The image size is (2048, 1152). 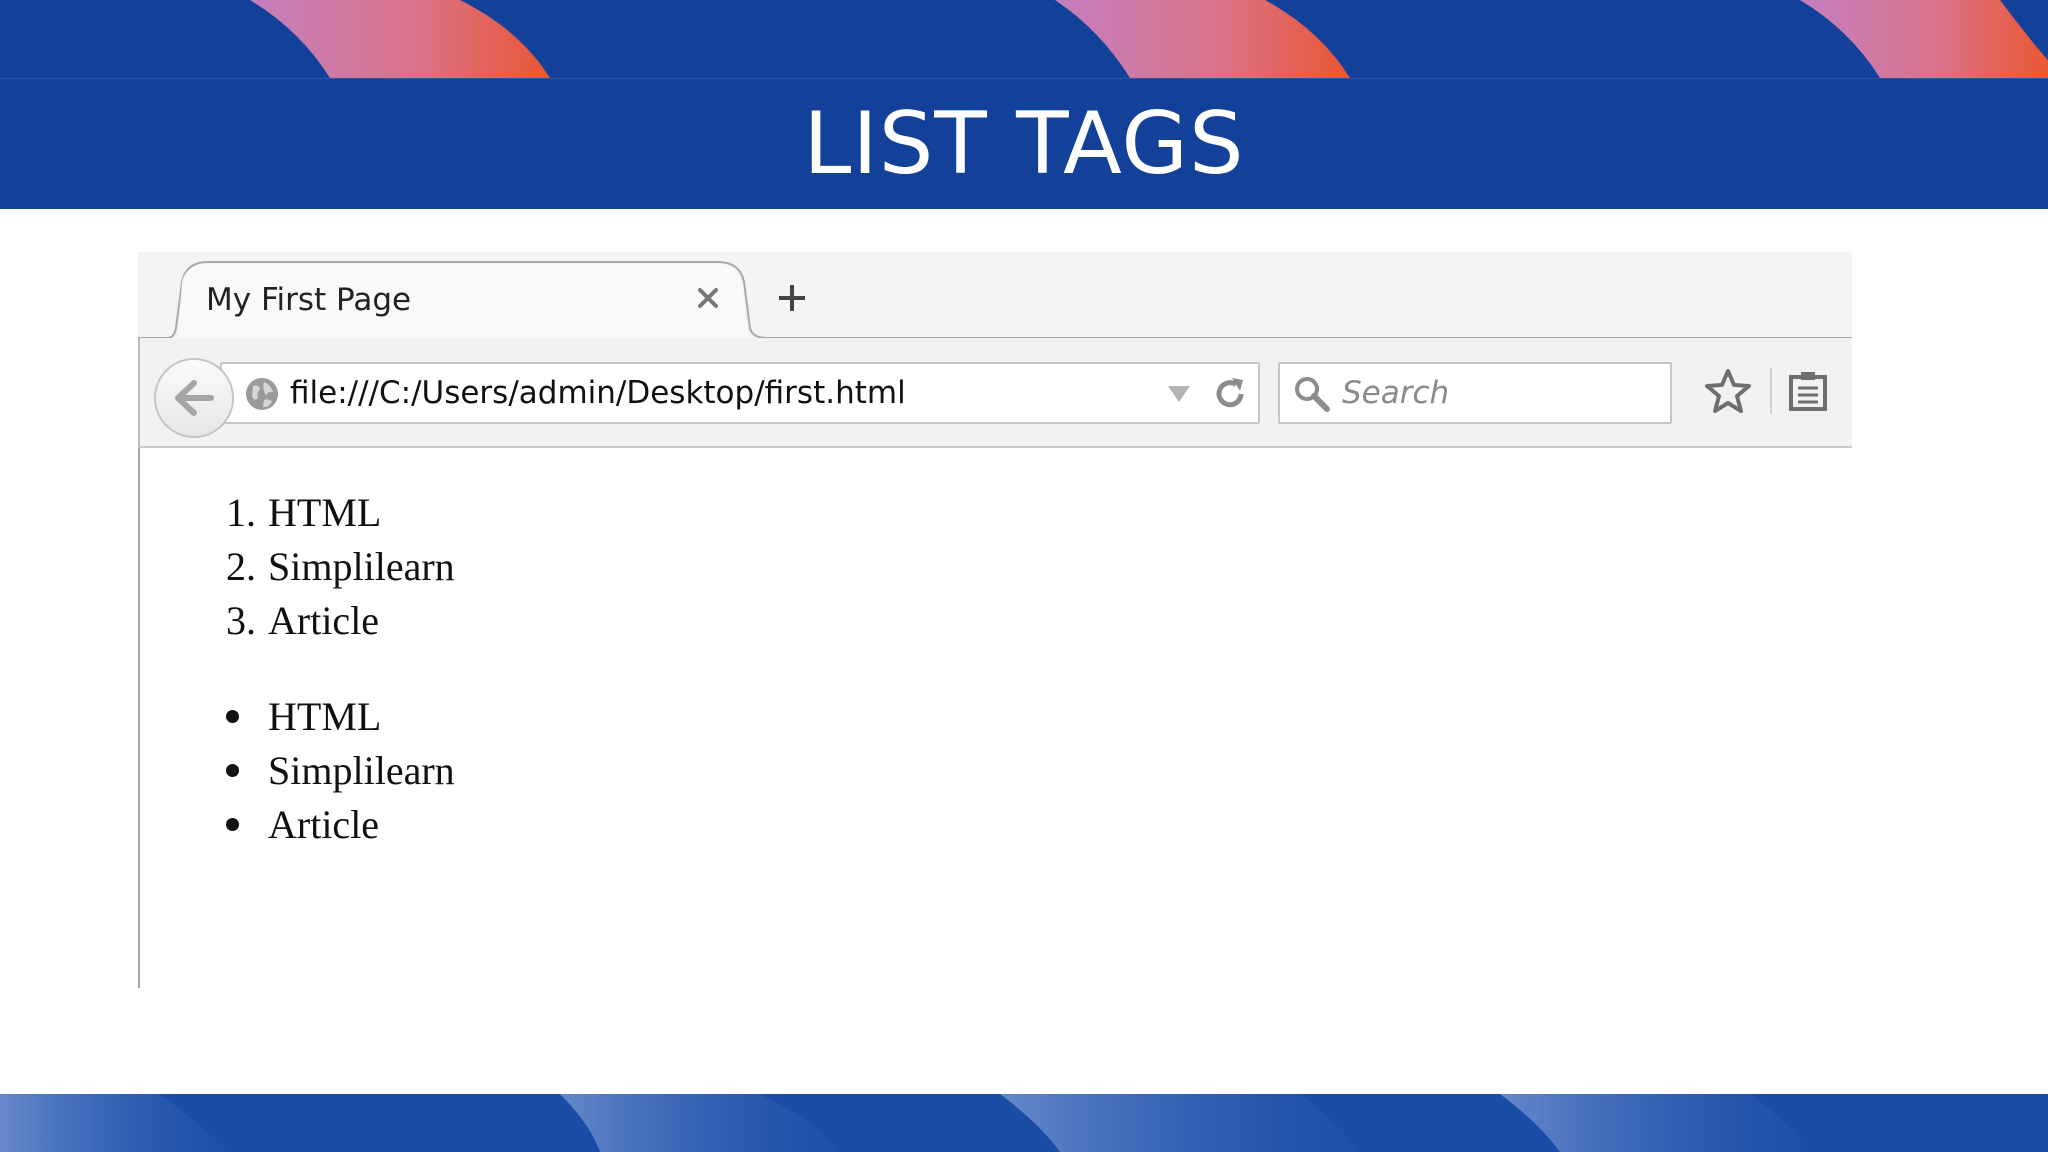 I want to click on back-arrow-icon, so click(x=194, y=398).